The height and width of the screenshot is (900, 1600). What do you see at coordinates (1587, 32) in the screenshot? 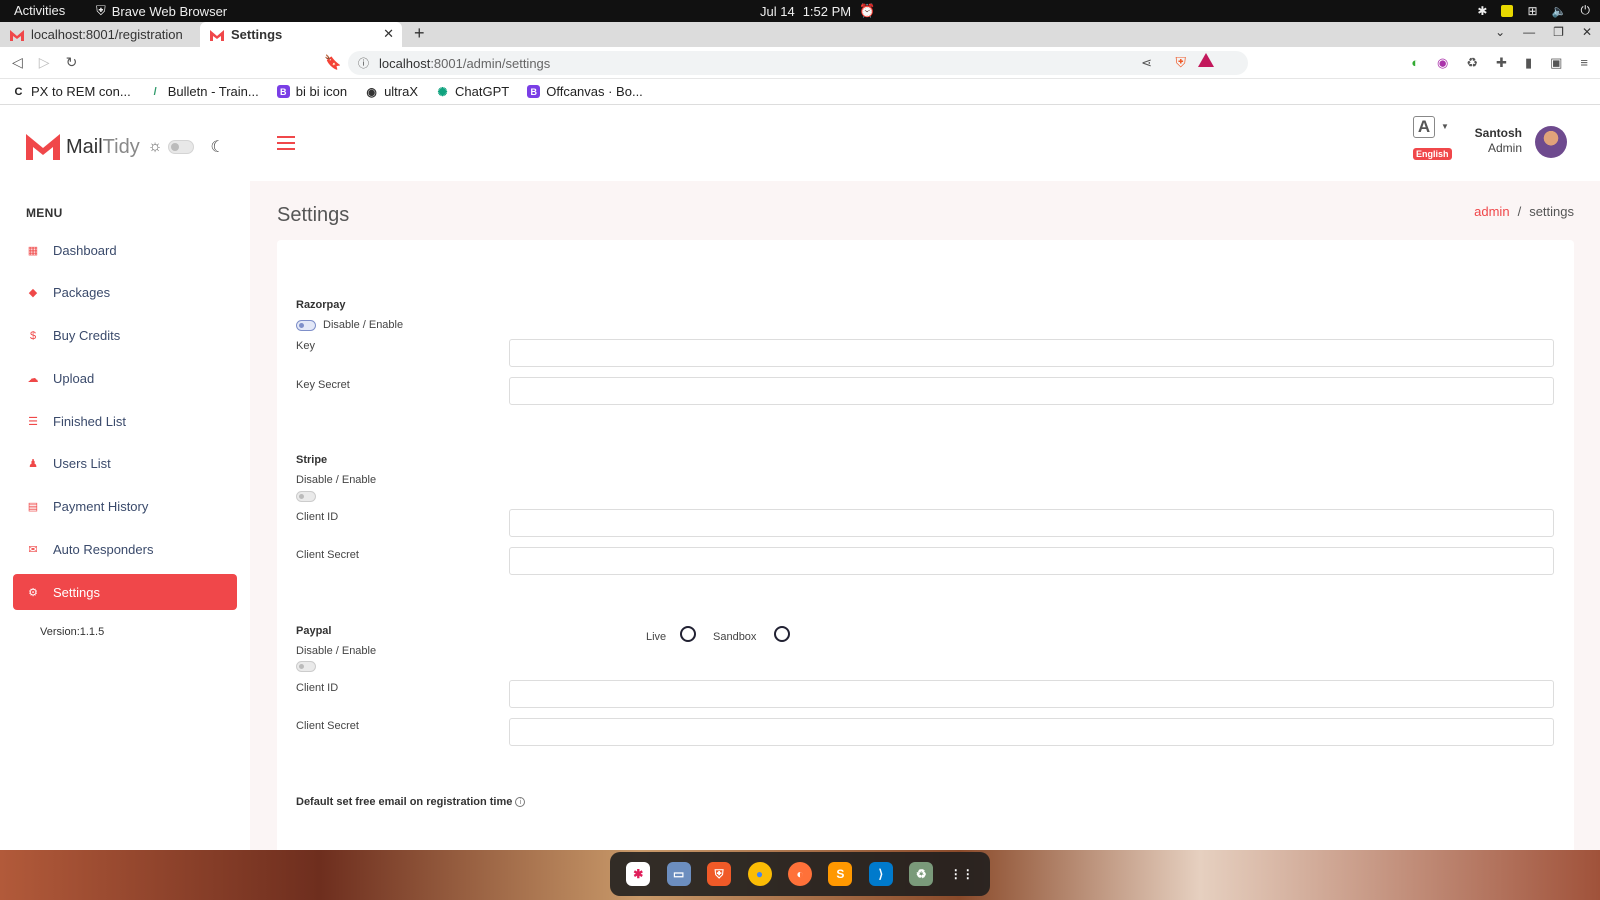
I see `close-window-icon: ✕` at bounding box center [1587, 32].